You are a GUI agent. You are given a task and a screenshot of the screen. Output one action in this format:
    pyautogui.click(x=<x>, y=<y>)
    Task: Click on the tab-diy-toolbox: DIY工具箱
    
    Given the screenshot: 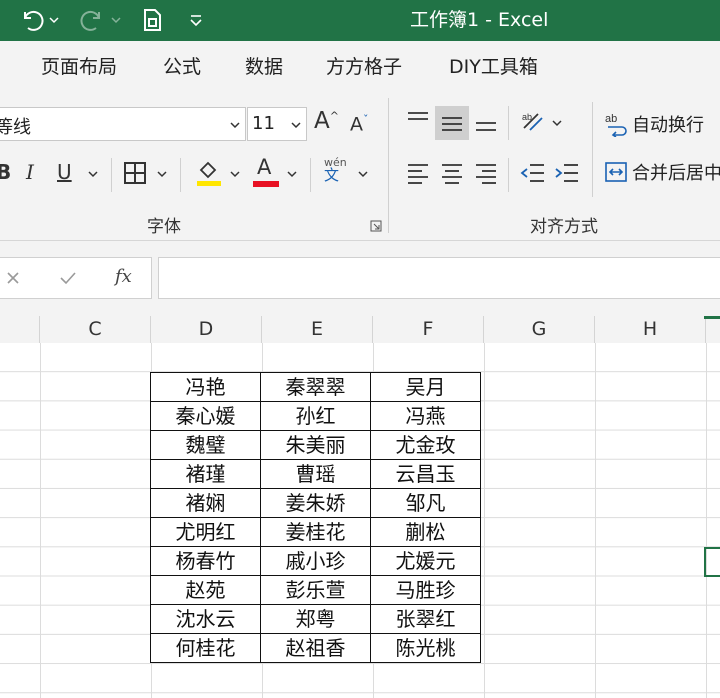 What is the action you would take?
    pyautogui.click(x=493, y=65)
    